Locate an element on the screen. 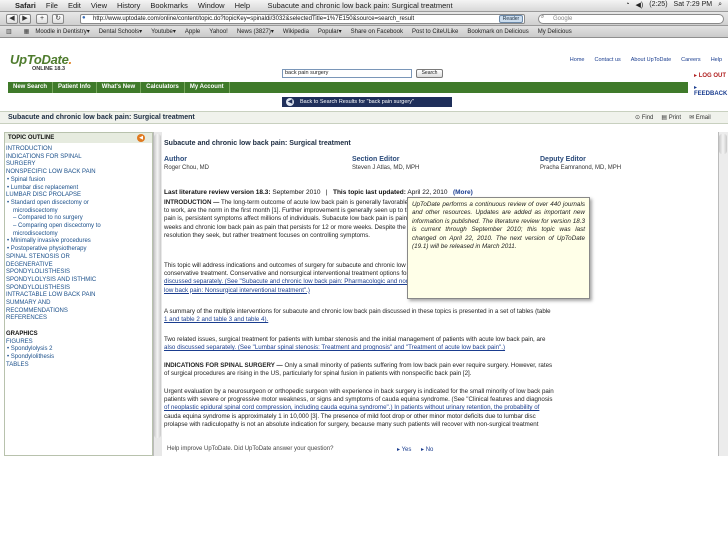 The width and height of the screenshot is (728, 546). bookmarks-book-icon: ▥ is located at coordinates (9, 31).